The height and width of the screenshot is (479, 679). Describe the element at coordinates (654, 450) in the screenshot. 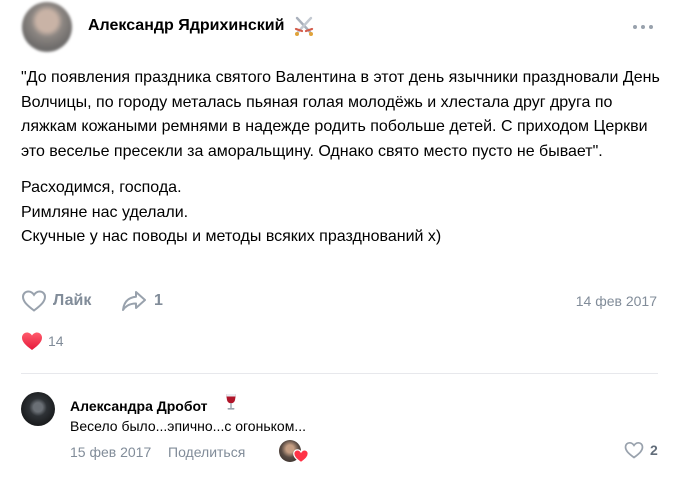

I see `comment-like-count: 2` at that location.